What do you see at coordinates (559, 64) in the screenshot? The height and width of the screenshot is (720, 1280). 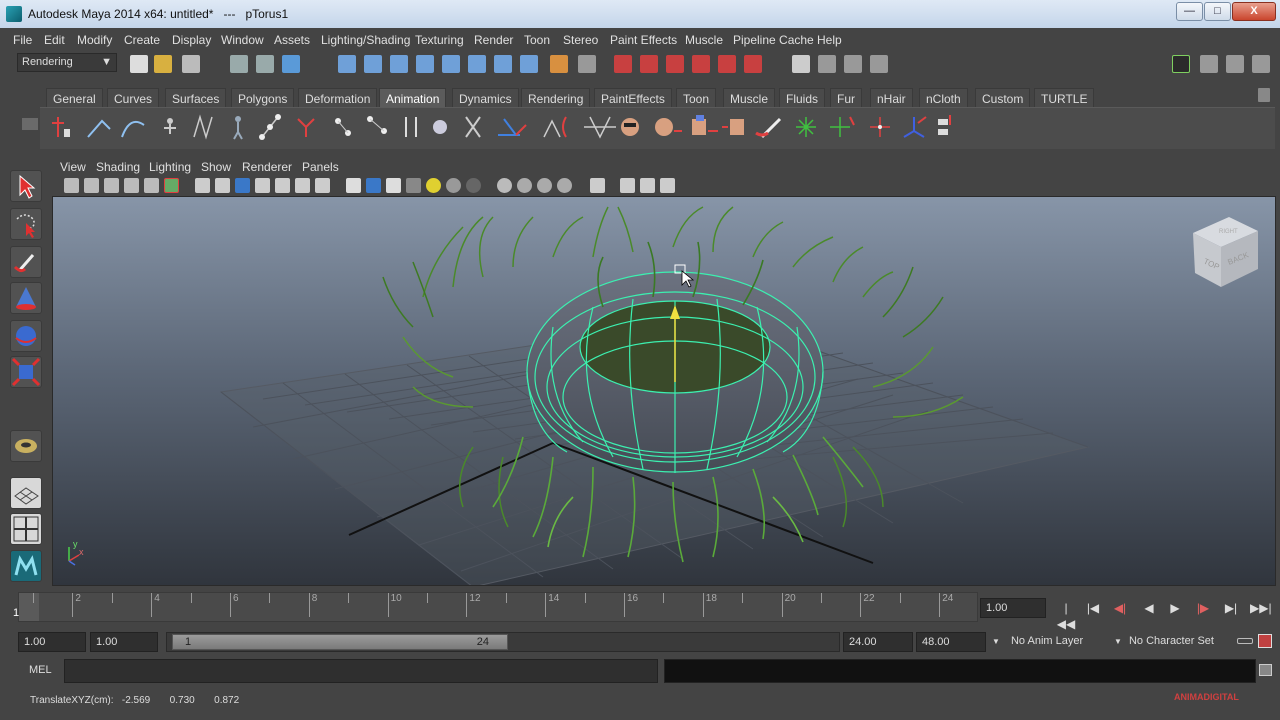 I see `input-lock-icon` at bounding box center [559, 64].